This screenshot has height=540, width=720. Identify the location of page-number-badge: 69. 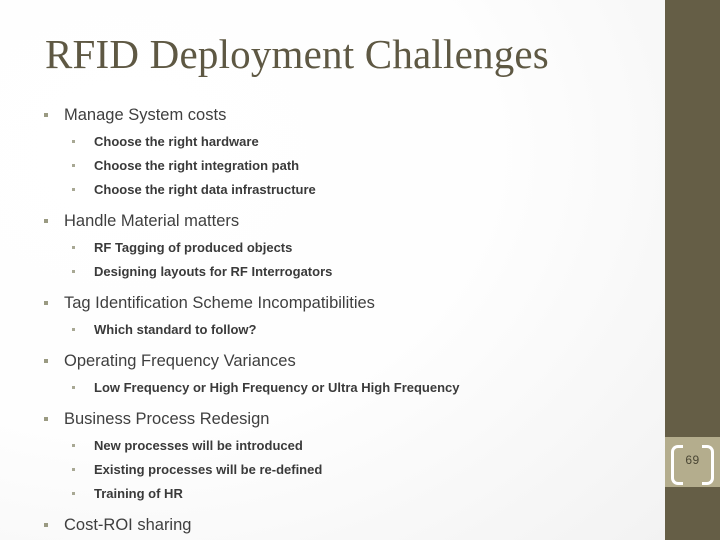
(692, 462).